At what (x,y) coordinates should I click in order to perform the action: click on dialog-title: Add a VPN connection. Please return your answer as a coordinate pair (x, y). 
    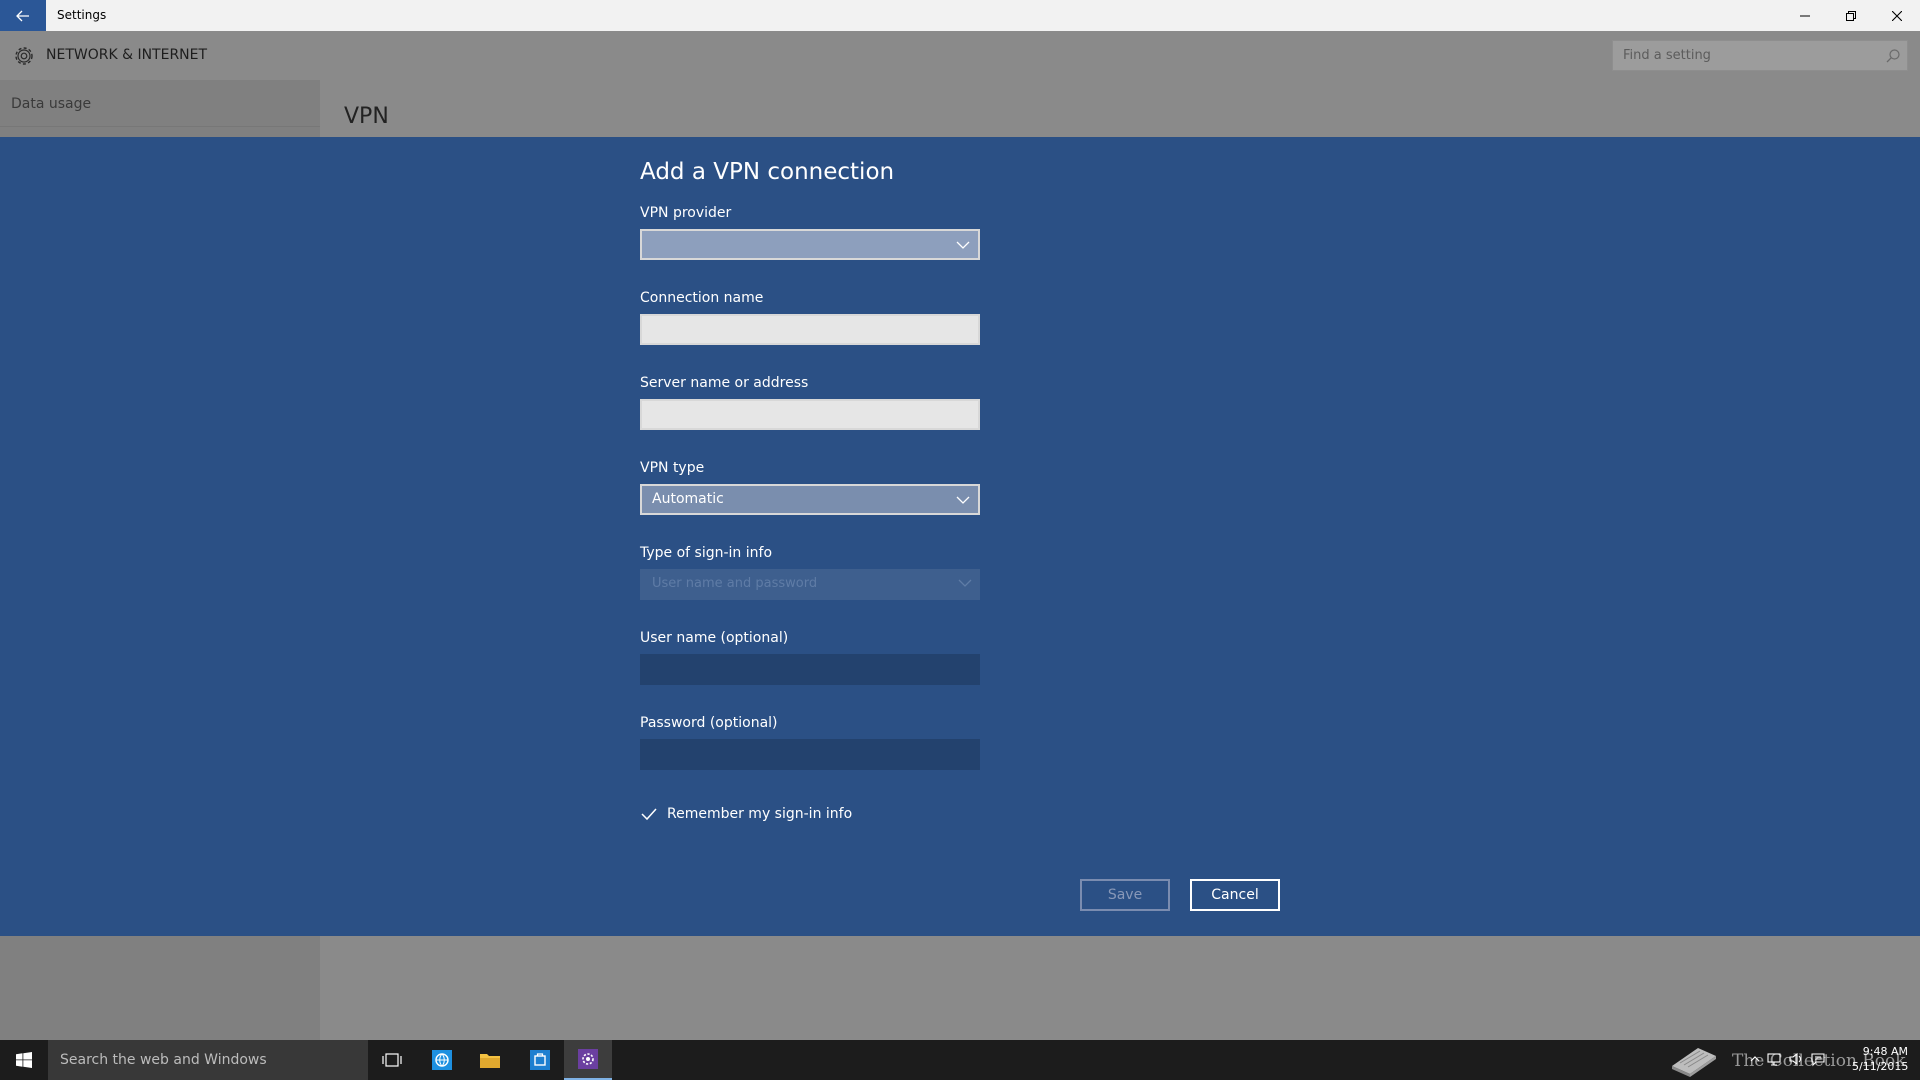
    Looking at the image, I should click on (767, 172).